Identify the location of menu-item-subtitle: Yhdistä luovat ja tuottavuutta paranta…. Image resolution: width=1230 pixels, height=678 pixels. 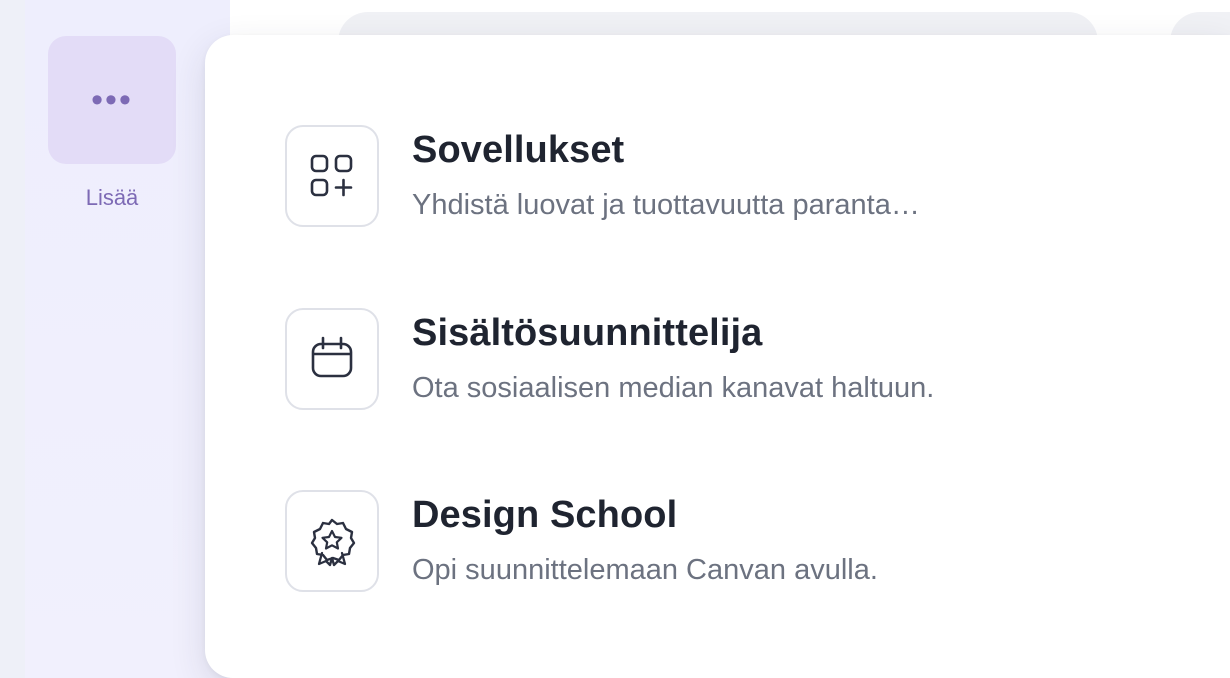
(666, 205).